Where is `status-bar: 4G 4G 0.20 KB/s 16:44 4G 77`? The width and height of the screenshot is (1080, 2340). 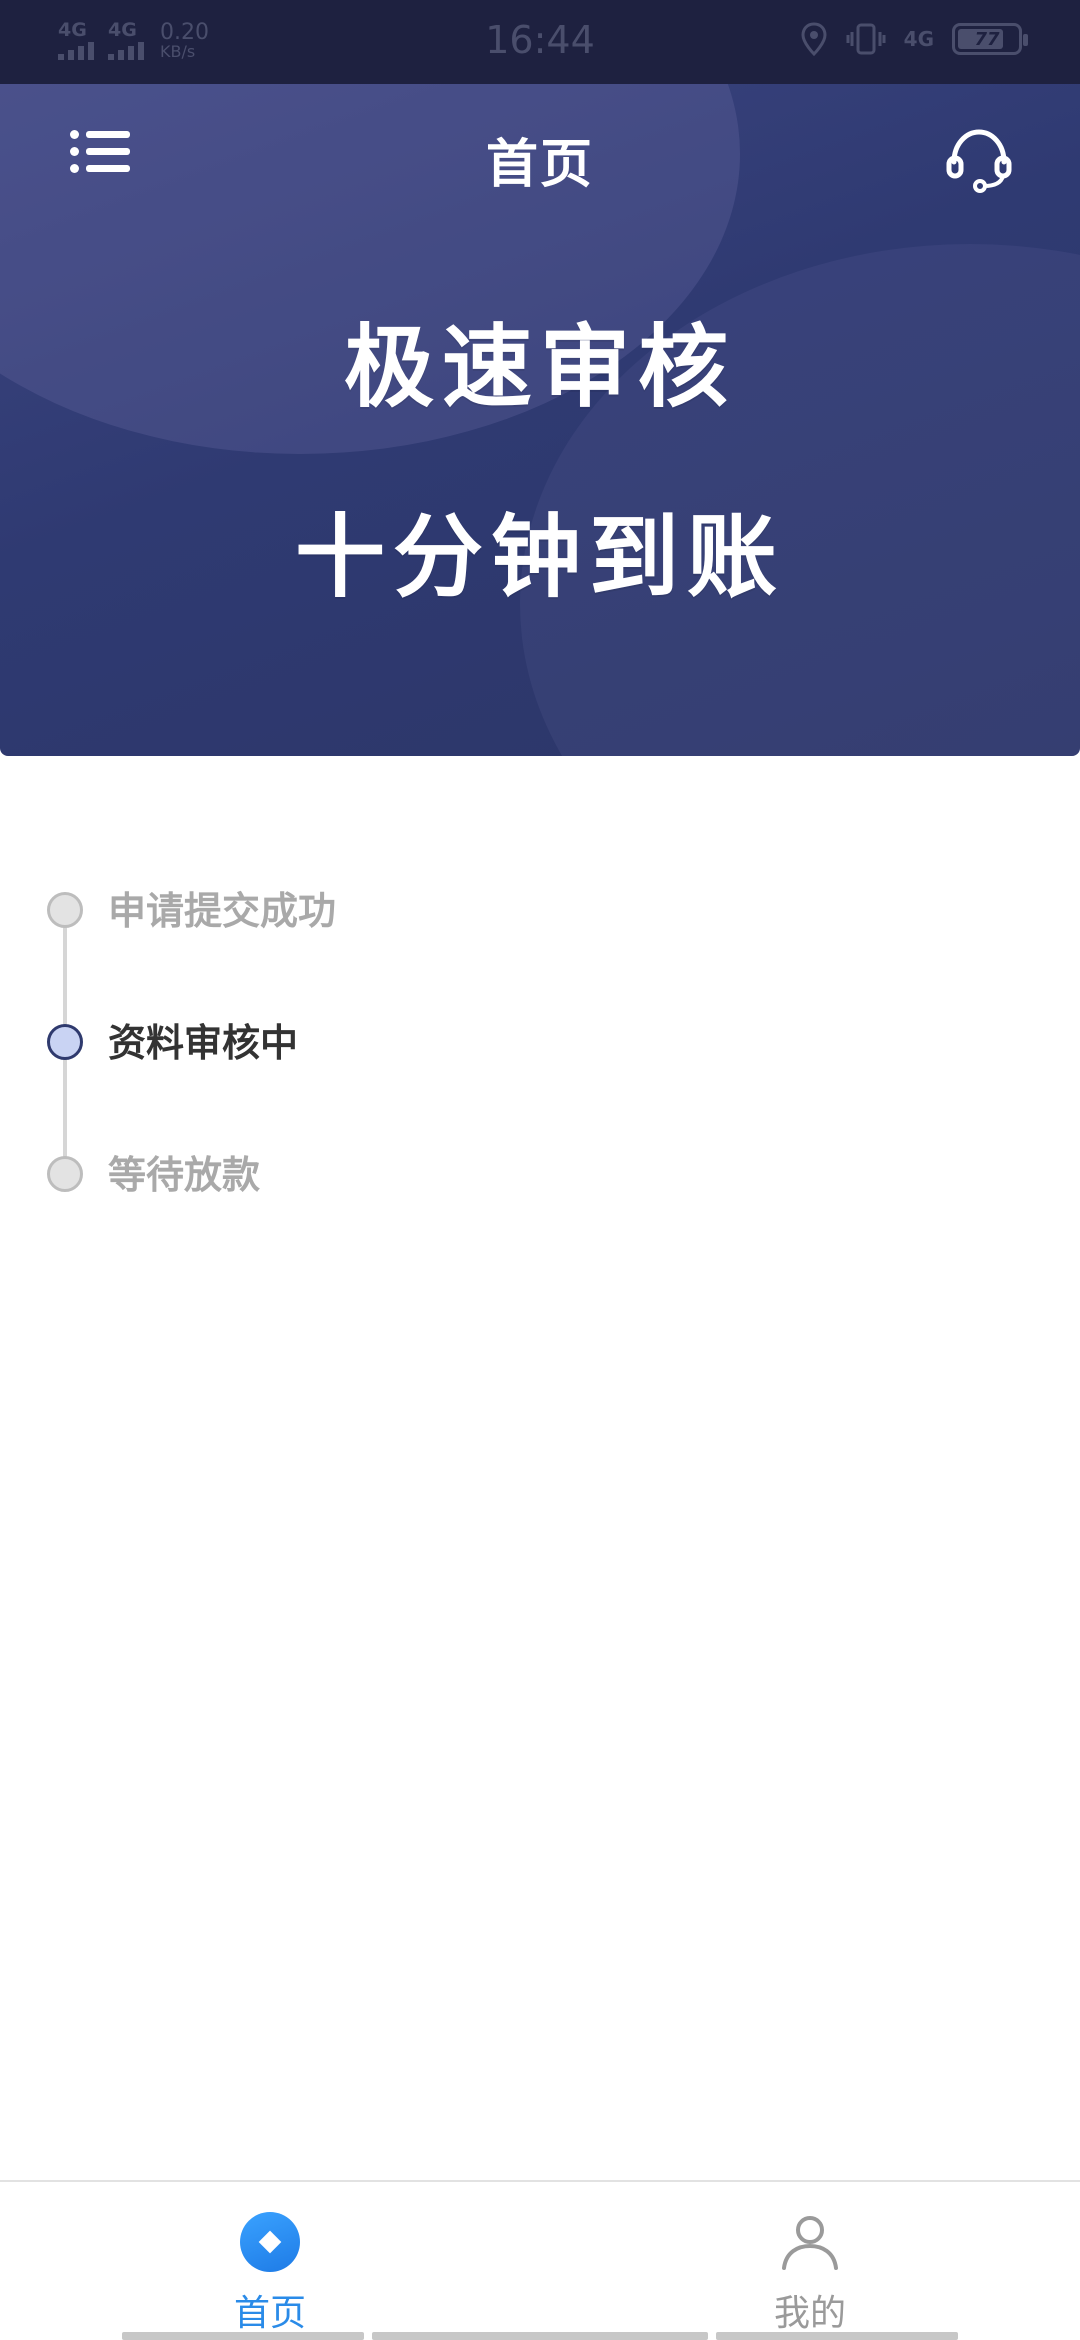 status-bar: 4G 4G 0.20 KB/s 16:44 4G 77 is located at coordinates (540, 42).